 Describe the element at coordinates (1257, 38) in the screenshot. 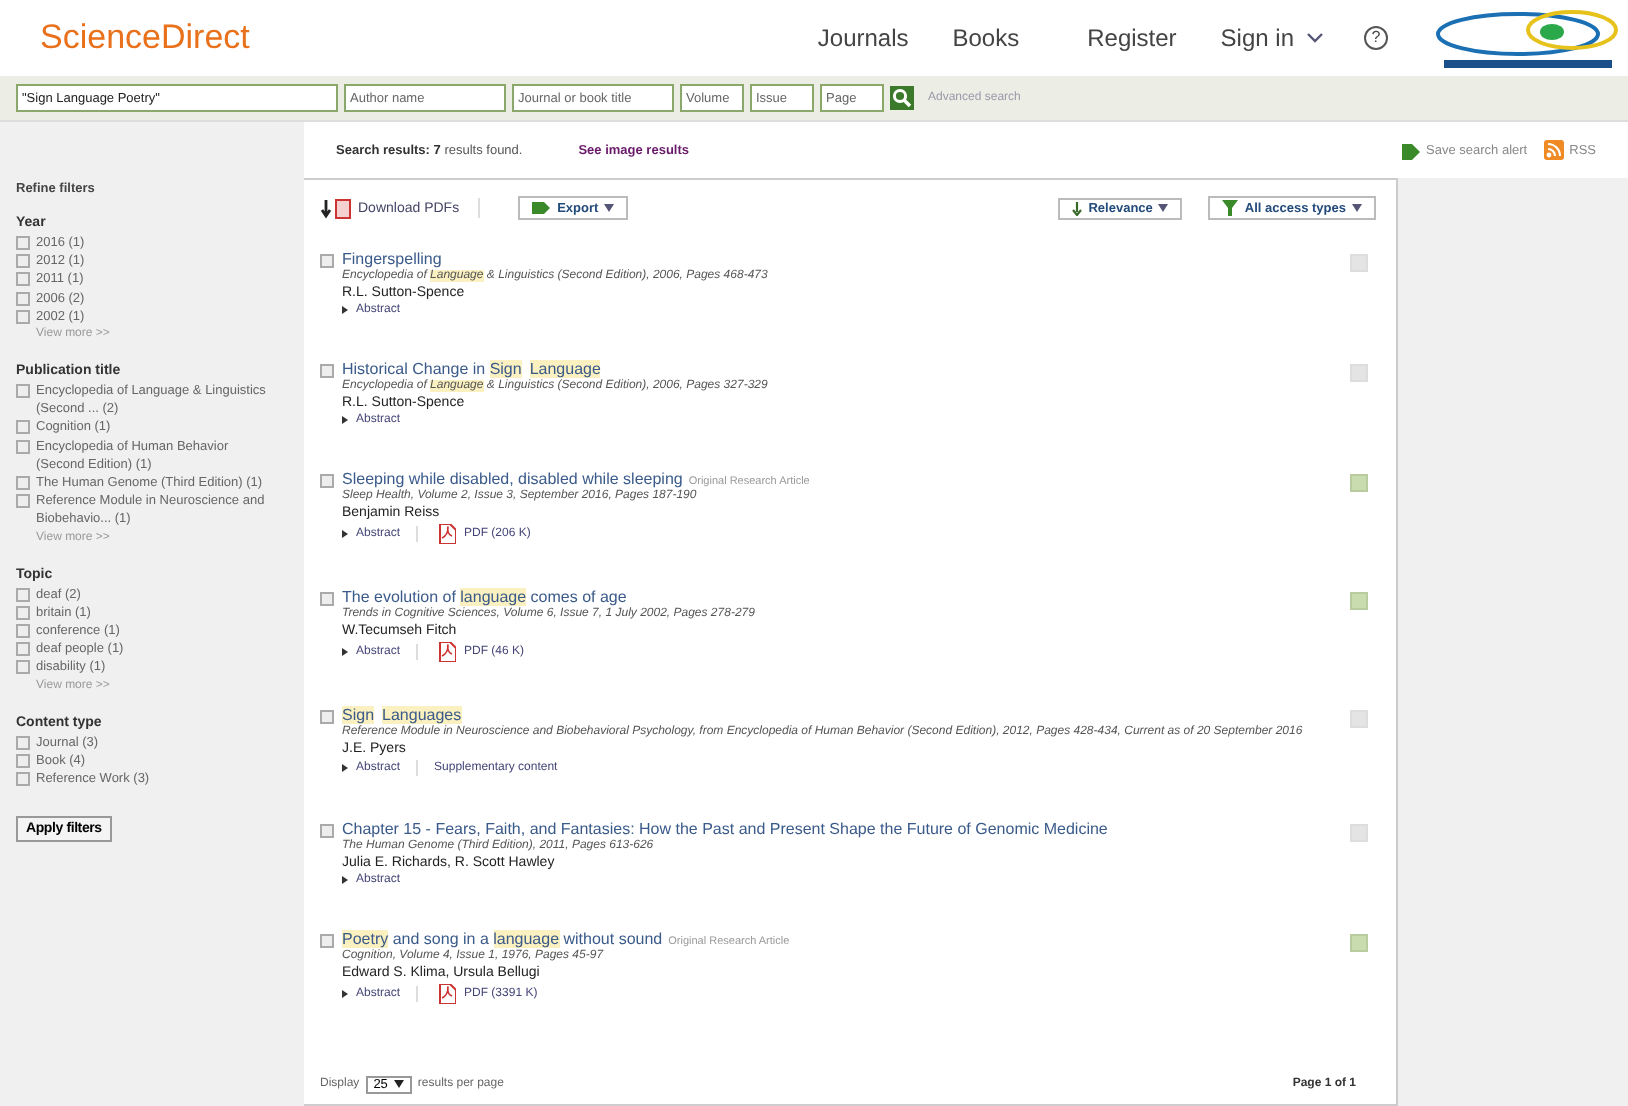

I see `sign-in-link: Sign in` at that location.